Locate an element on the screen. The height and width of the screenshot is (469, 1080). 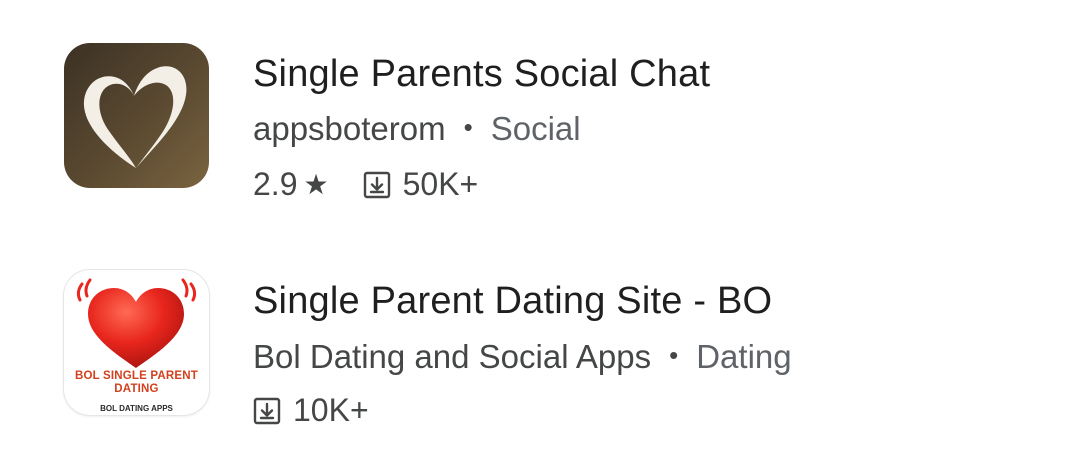
download-count: 50K+ is located at coordinates (440, 184).